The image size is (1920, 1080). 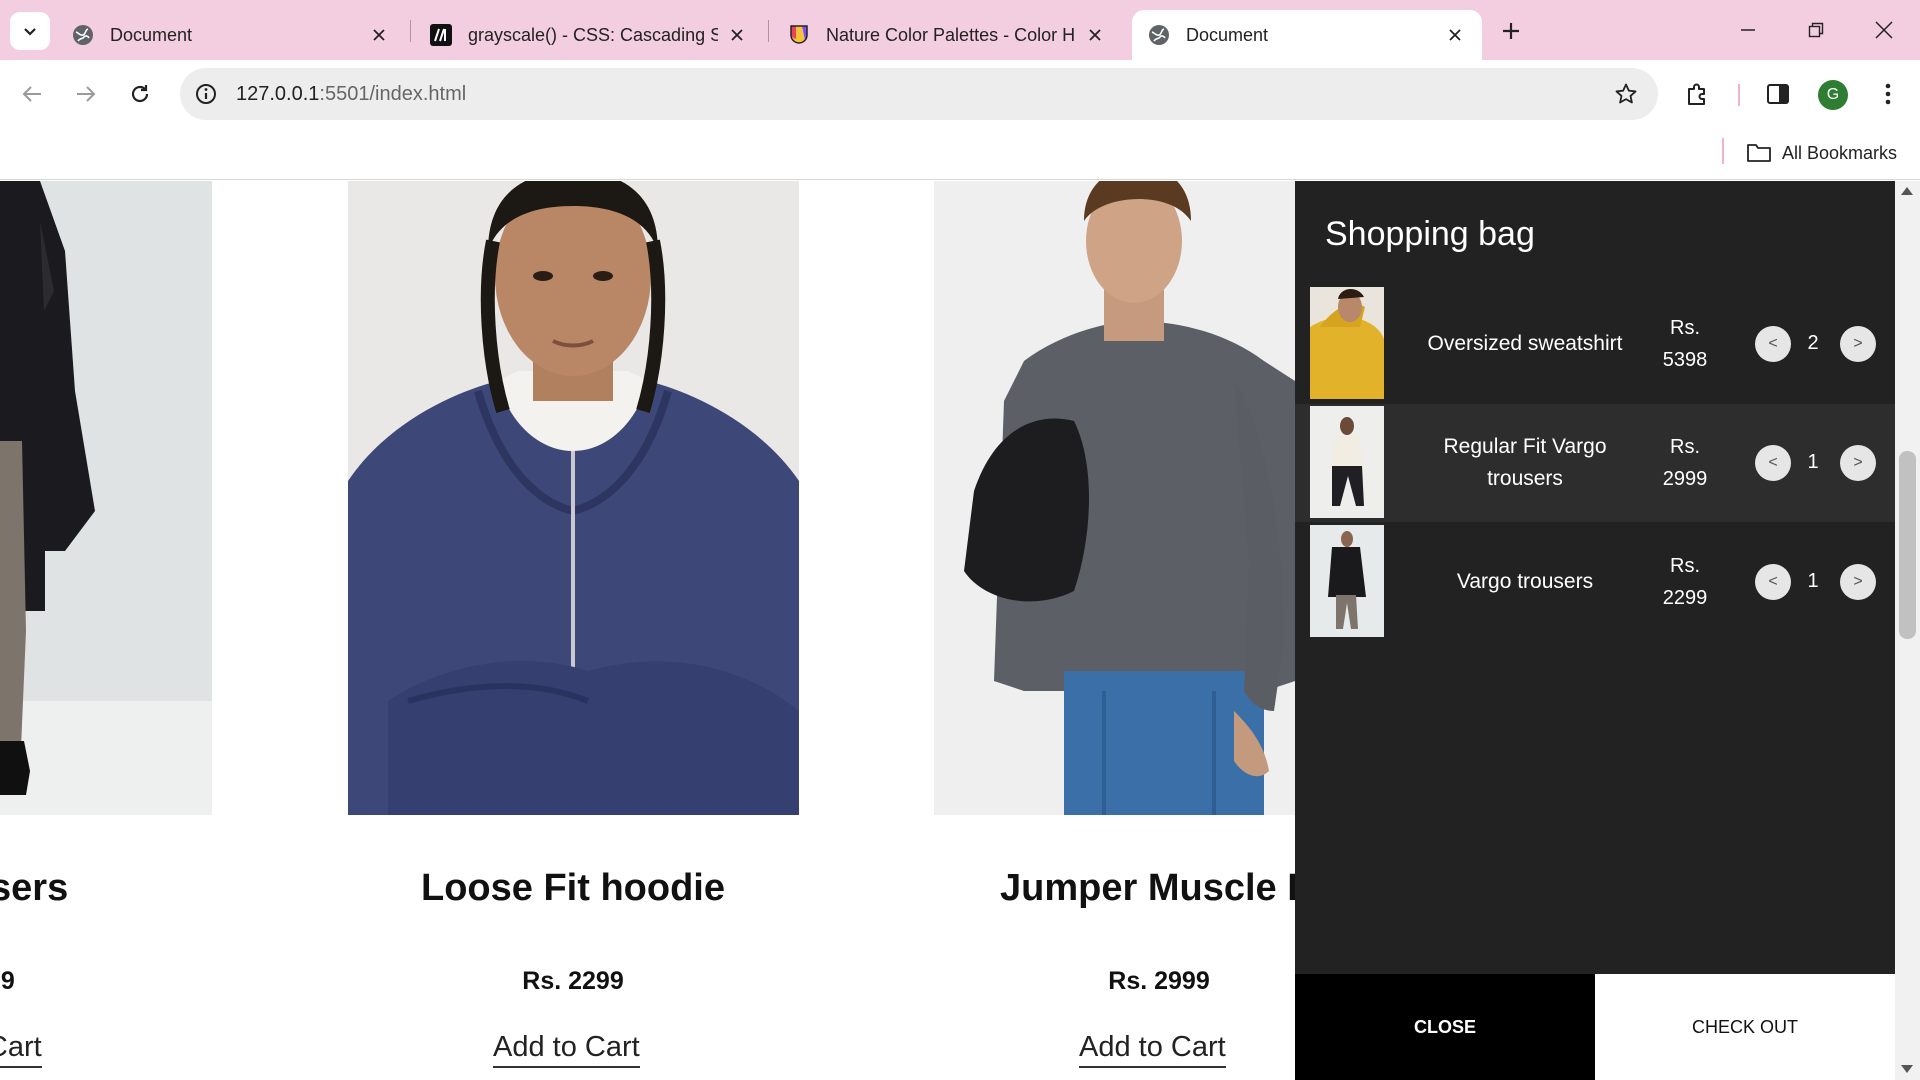 I want to click on puzzle-icon, so click(x=1696, y=94).